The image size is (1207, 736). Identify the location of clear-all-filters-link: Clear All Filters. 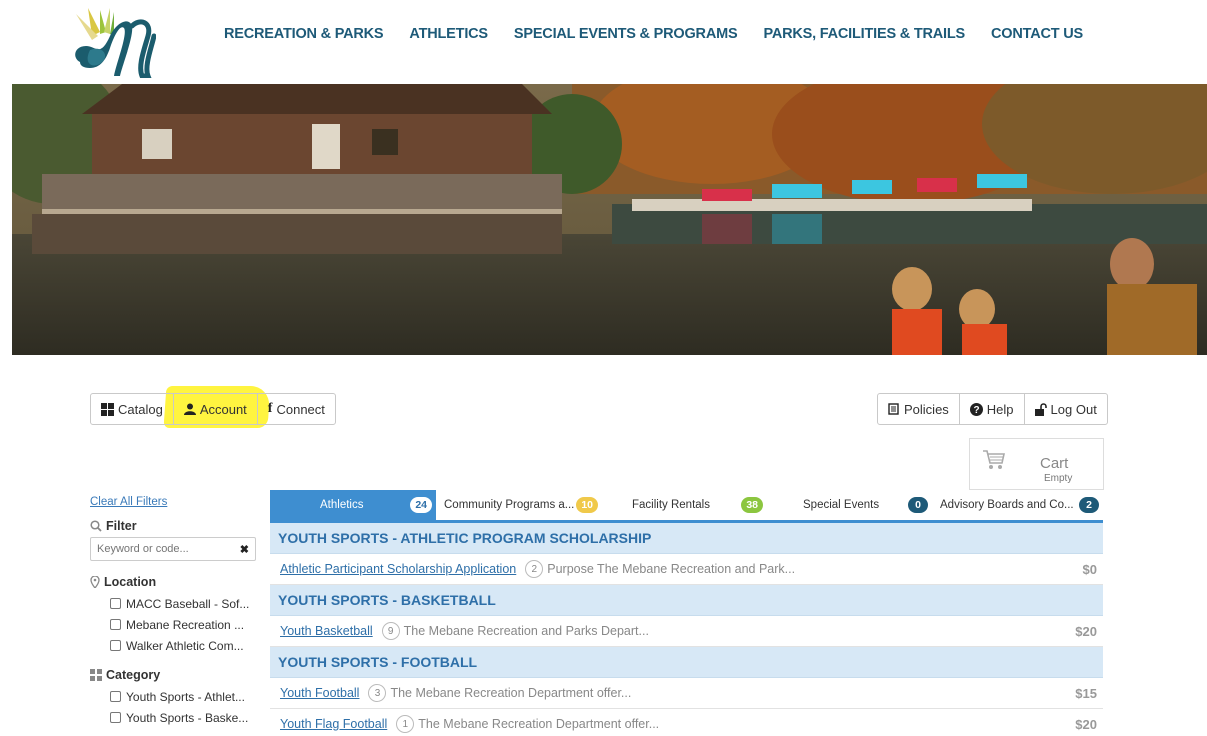
(175, 502).